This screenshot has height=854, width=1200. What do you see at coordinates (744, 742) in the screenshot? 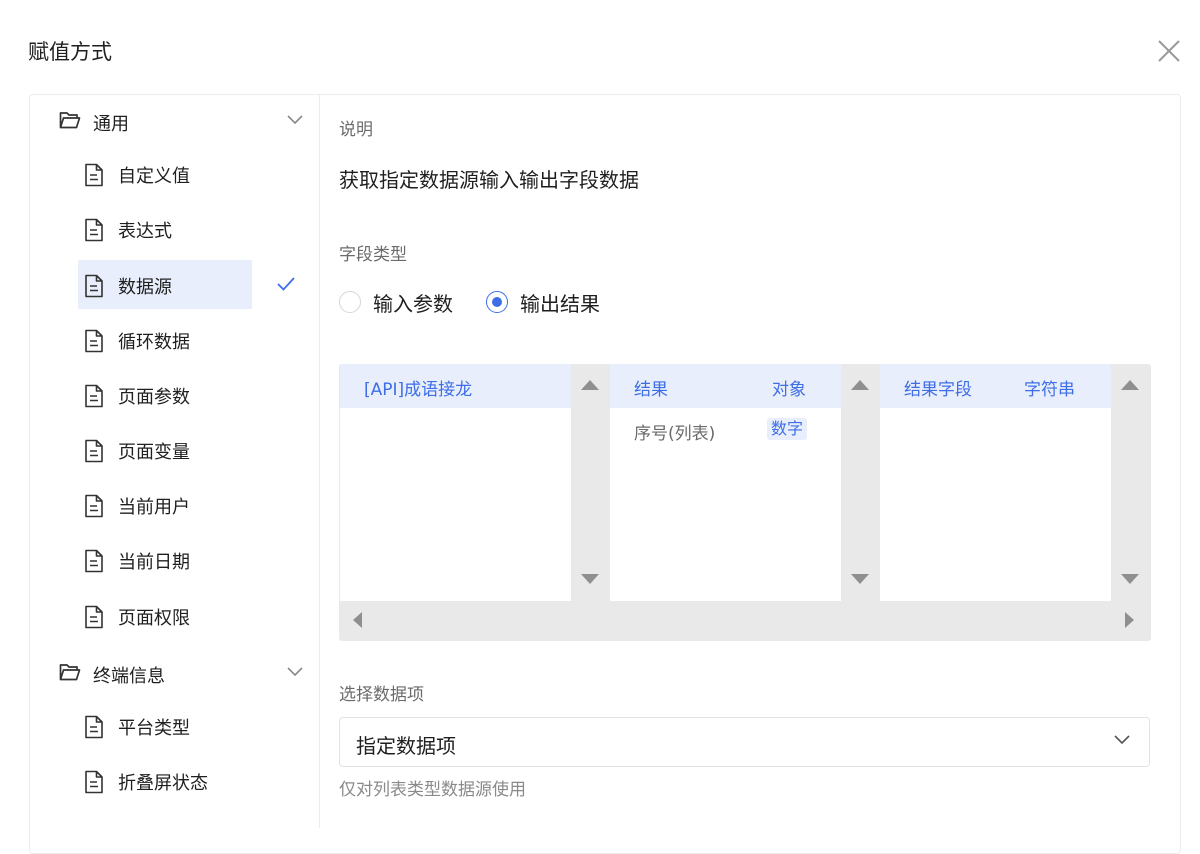
I see `data-item-select: 指定数据项` at bounding box center [744, 742].